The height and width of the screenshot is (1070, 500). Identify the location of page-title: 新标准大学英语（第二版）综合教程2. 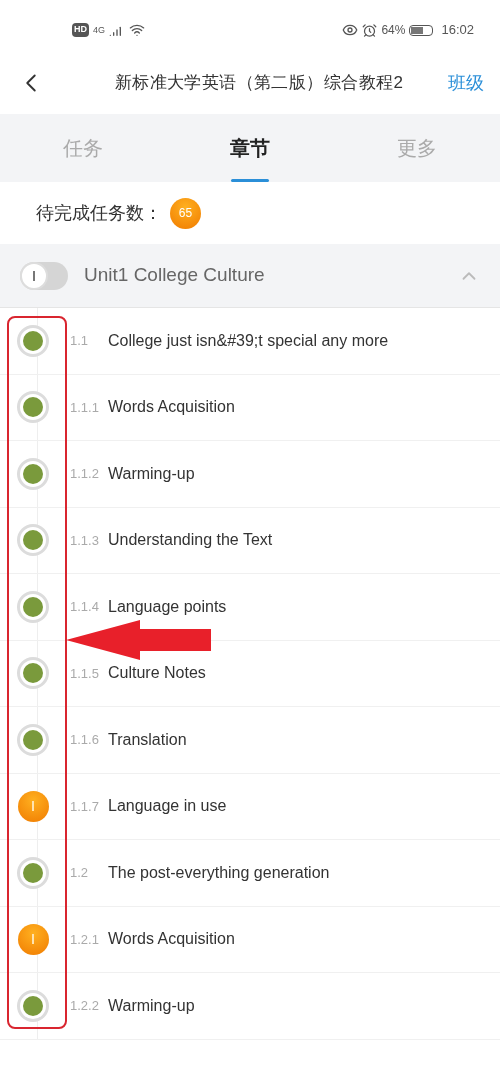
(259, 83).